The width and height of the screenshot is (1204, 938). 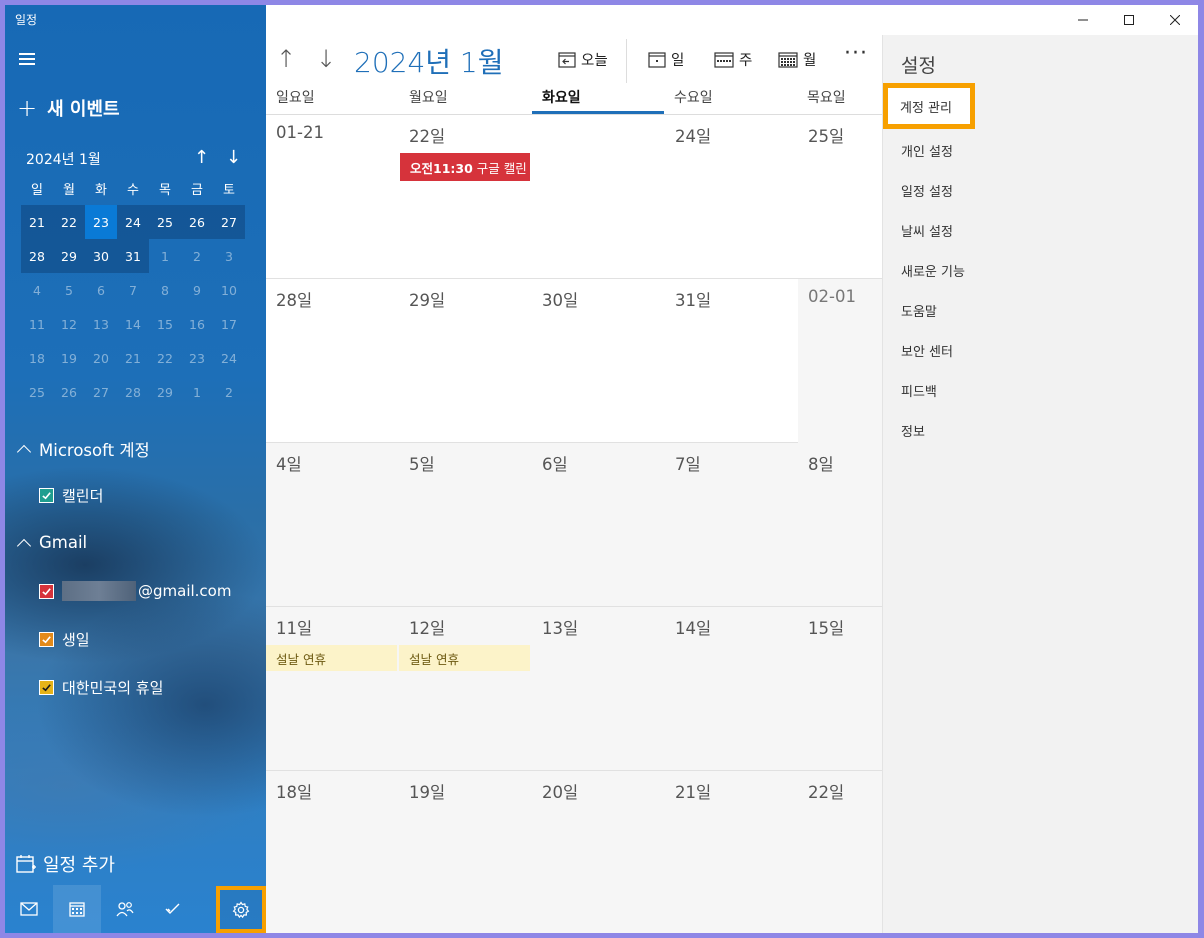 I want to click on mini-prev-month-icon: ↑, so click(x=201, y=157).